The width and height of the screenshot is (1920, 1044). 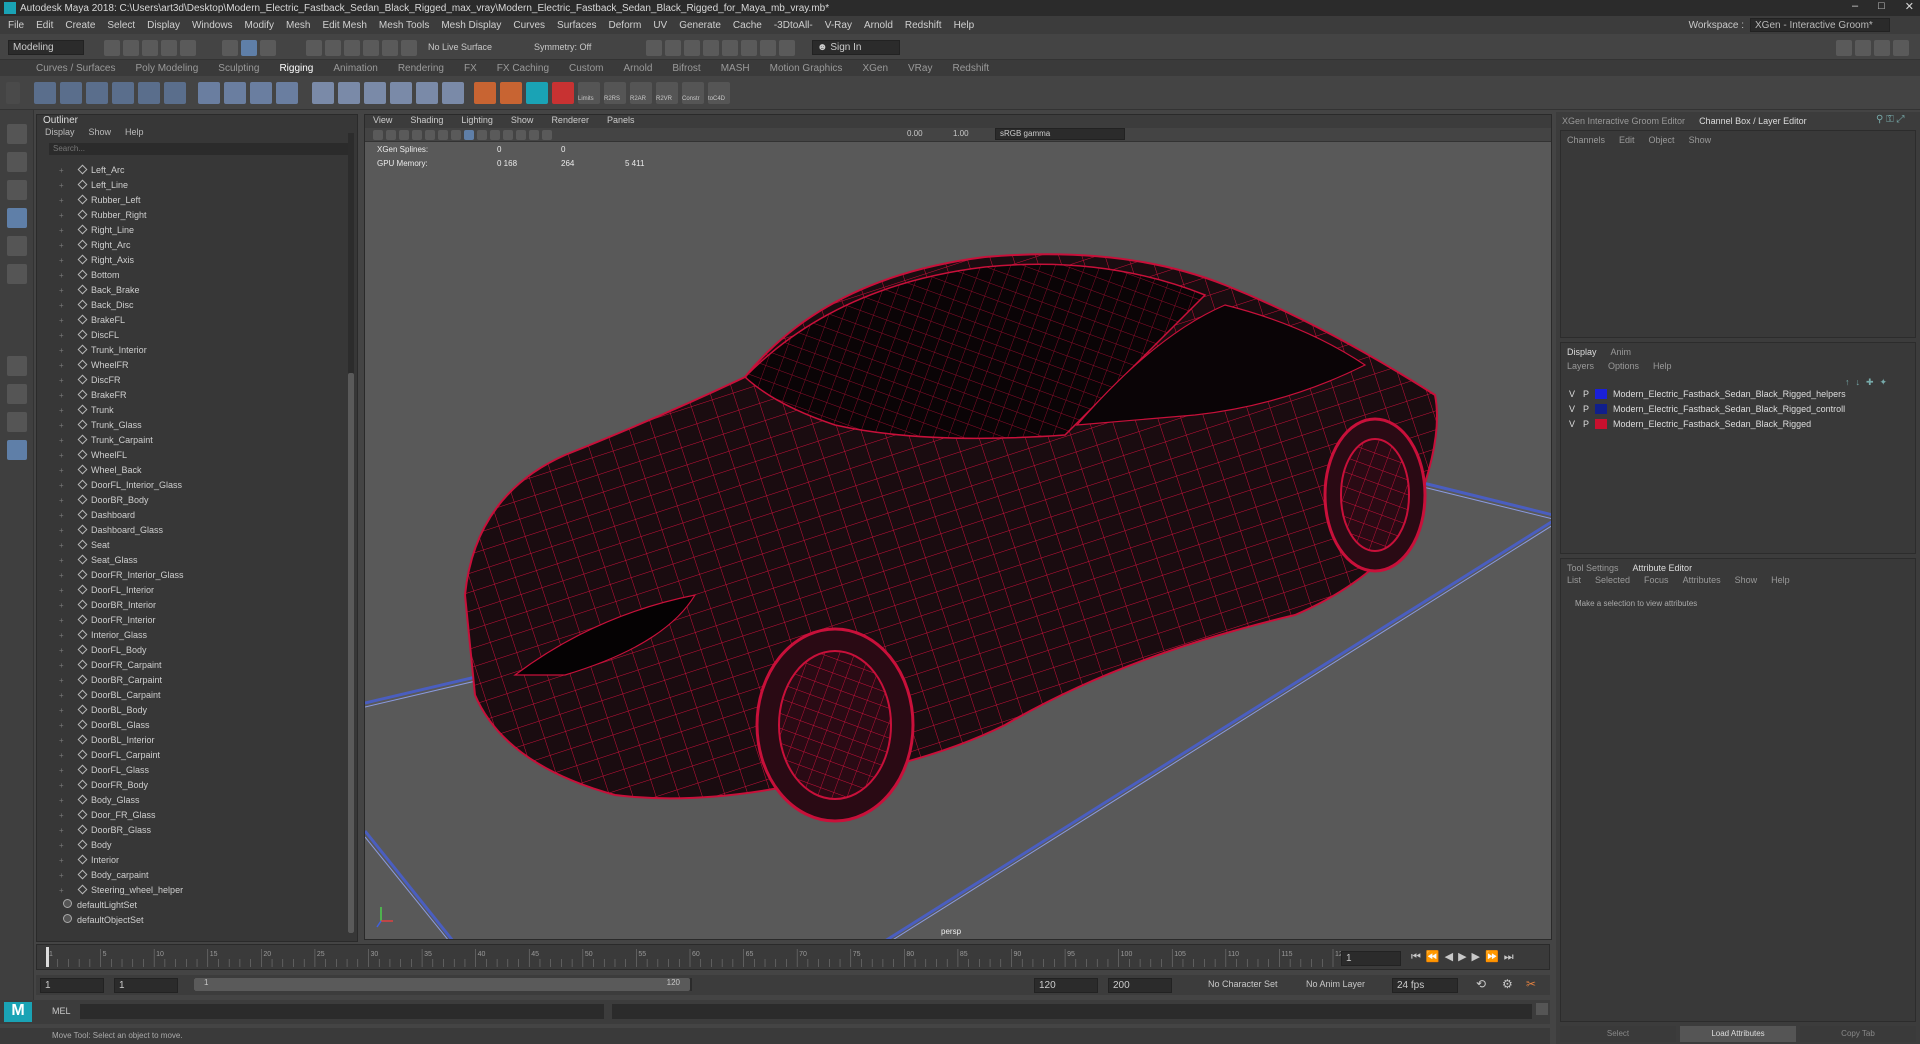 I want to click on go-to-end-icon: ⏭, so click(x=1511, y=957).